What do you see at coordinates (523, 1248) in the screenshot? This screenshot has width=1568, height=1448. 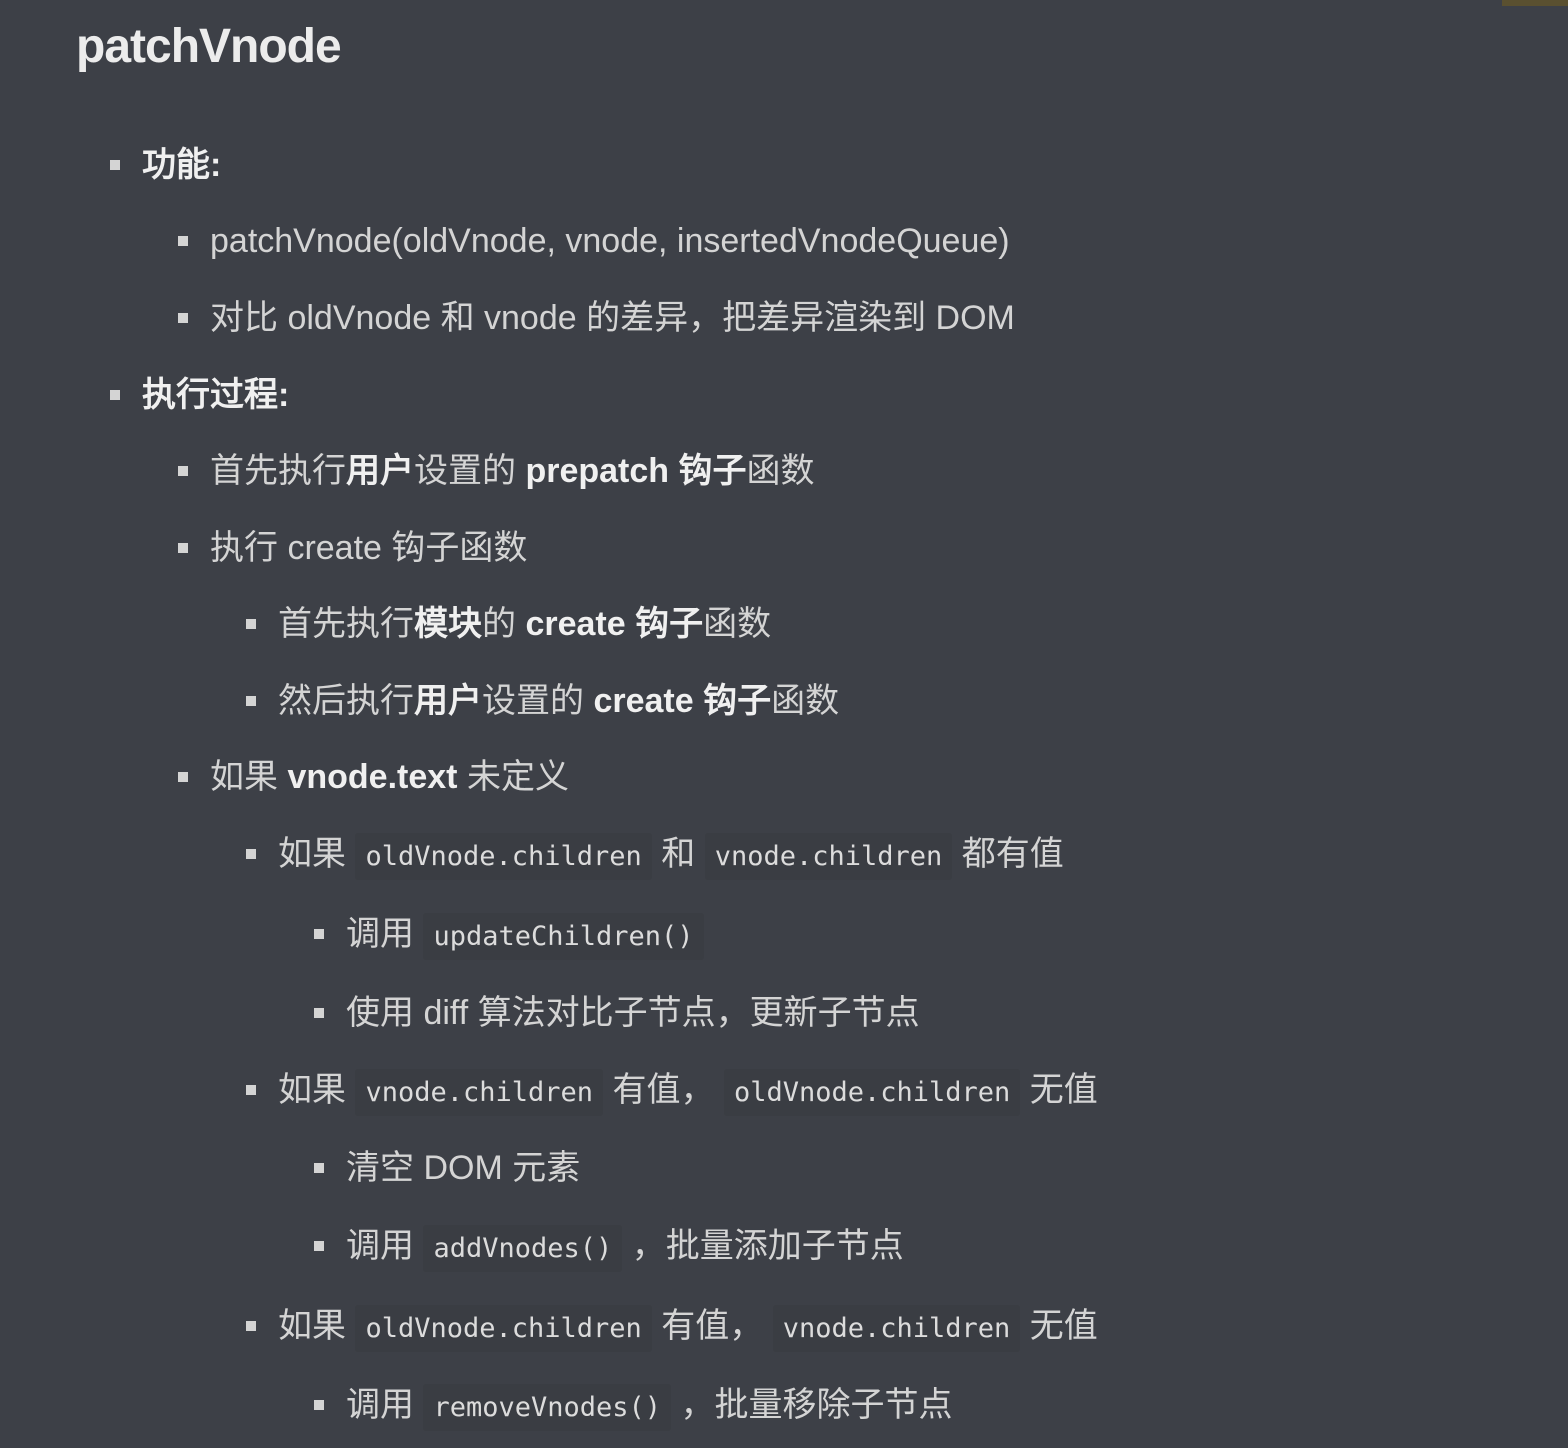 I see `inline-code: addVnodes()` at bounding box center [523, 1248].